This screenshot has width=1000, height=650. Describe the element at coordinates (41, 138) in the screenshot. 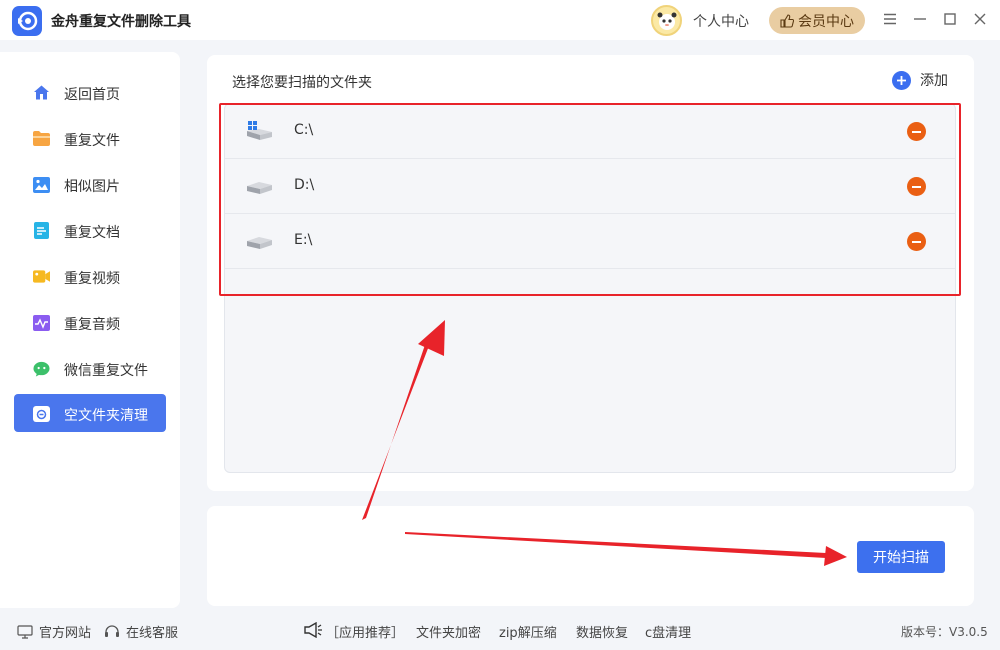

I see `folder-icon` at that location.